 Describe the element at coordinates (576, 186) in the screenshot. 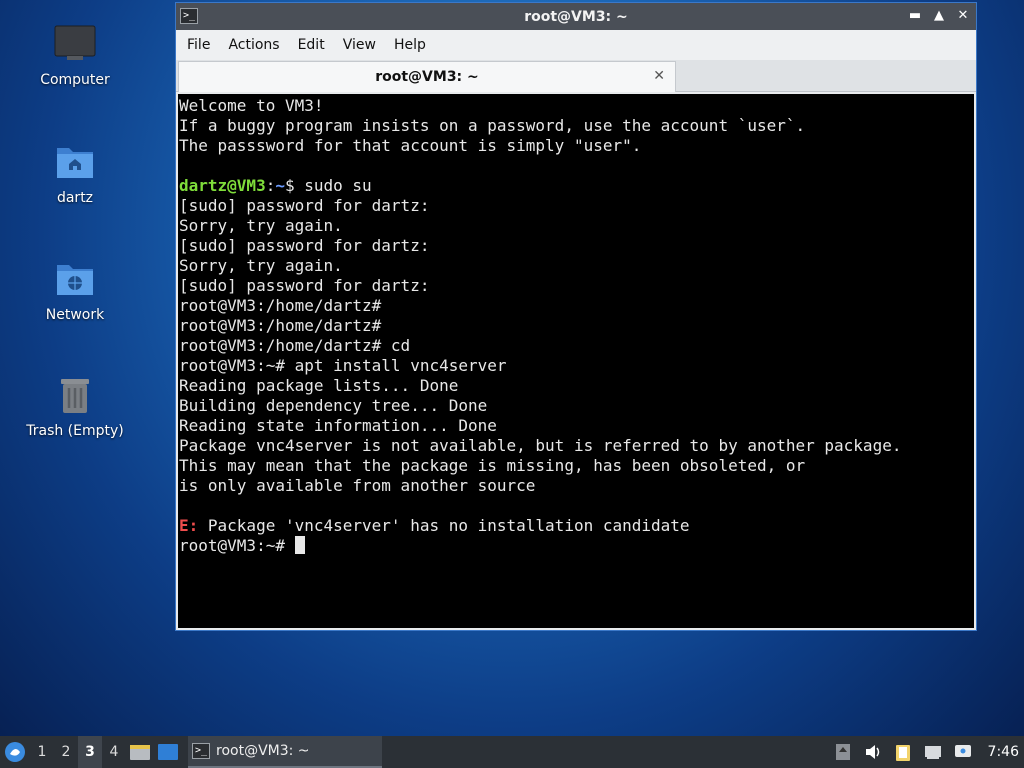

I see `terminal-line: dartz@VM3:~$ sudo su` at that location.